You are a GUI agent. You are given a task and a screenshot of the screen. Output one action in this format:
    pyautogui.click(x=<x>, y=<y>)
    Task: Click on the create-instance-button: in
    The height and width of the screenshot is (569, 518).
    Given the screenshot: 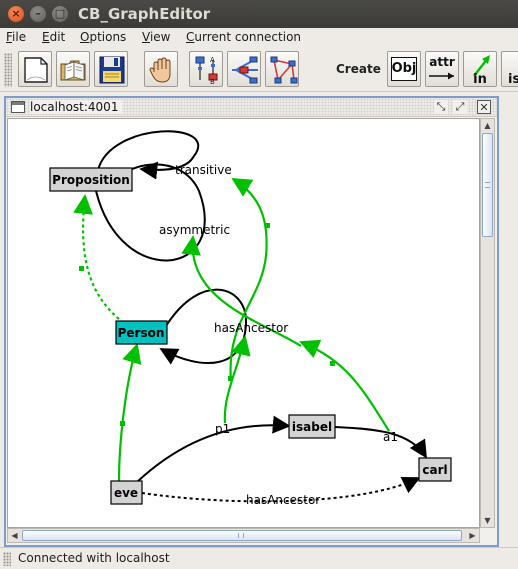 What is the action you would take?
    pyautogui.click(x=480, y=69)
    